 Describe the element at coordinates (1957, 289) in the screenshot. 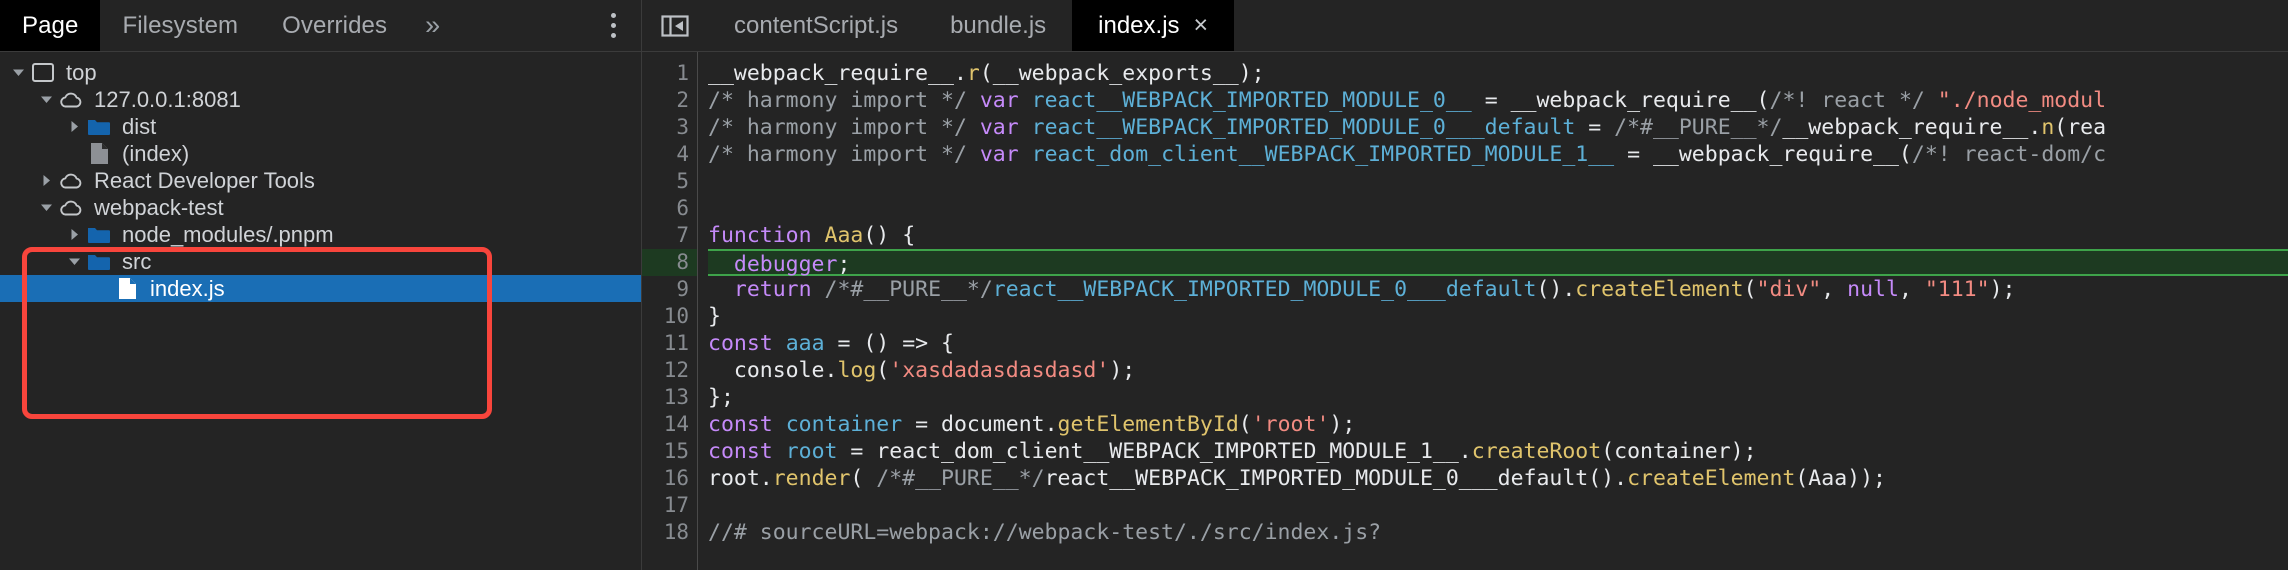

I see `code-token: "111"` at that location.